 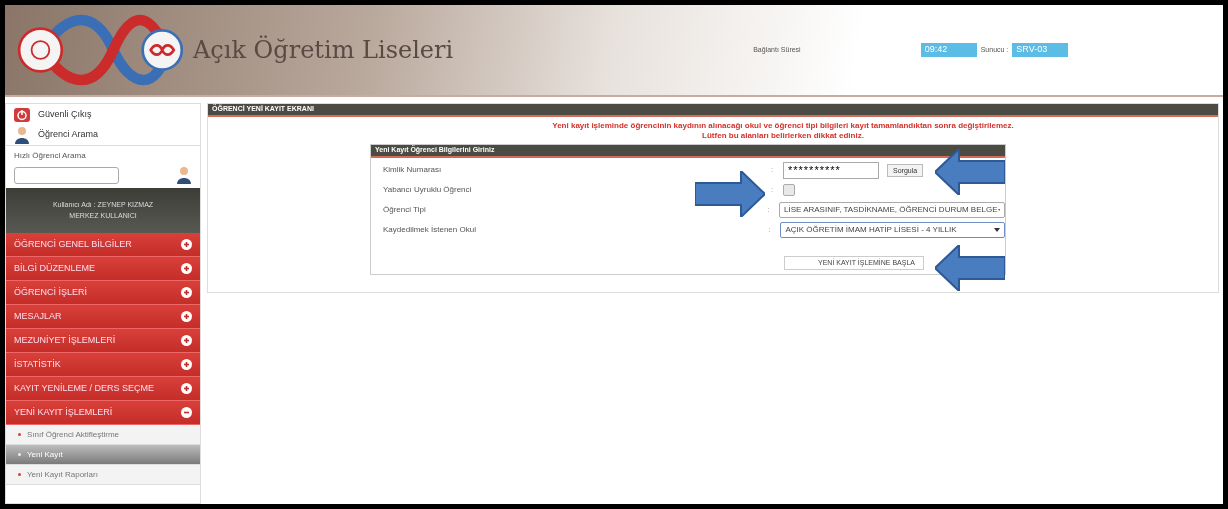 I want to click on warning-text: Yeni kayıt işleminde öğrencinin kaydının alınacağı okul ve öğrenci tipi bilgileri kayıt tamamlandıktan sonra değiştirilemez., so click(x=783, y=126).